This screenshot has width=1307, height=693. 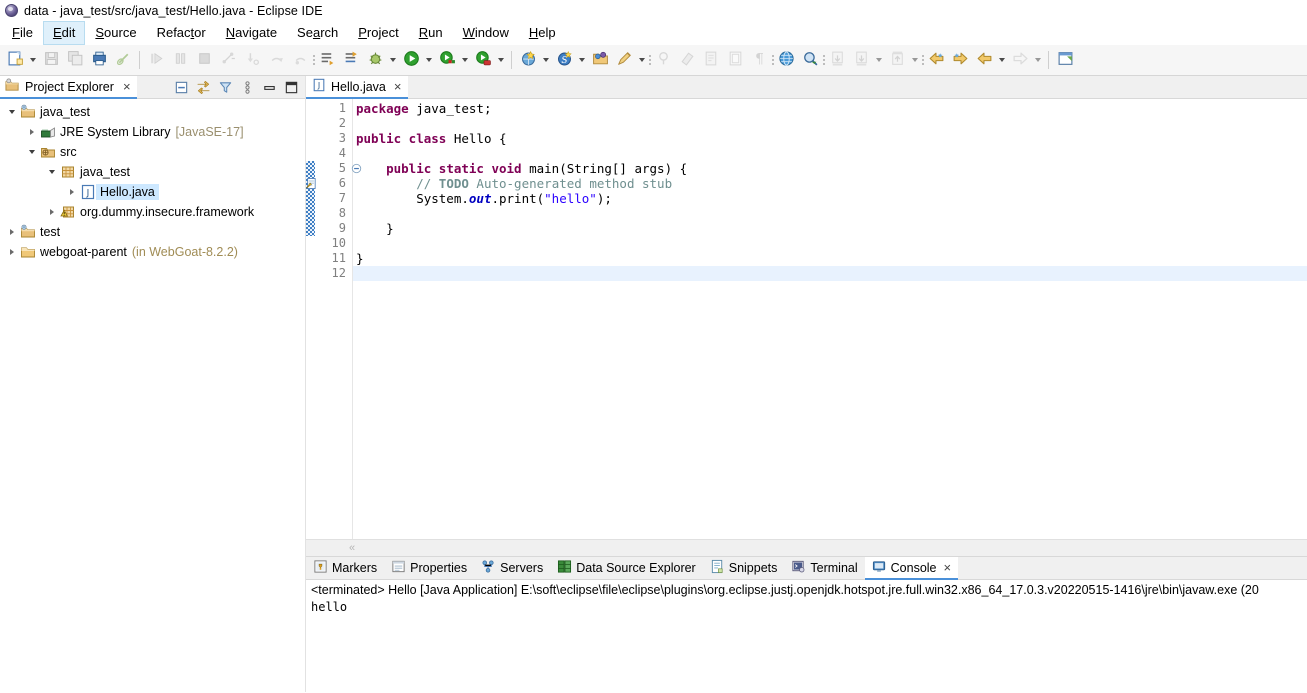 What do you see at coordinates (152, 132) in the screenshot?
I see `tree-item-jre-system-library: JRE System Library [JavaSE-17]` at bounding box center [152, 132].